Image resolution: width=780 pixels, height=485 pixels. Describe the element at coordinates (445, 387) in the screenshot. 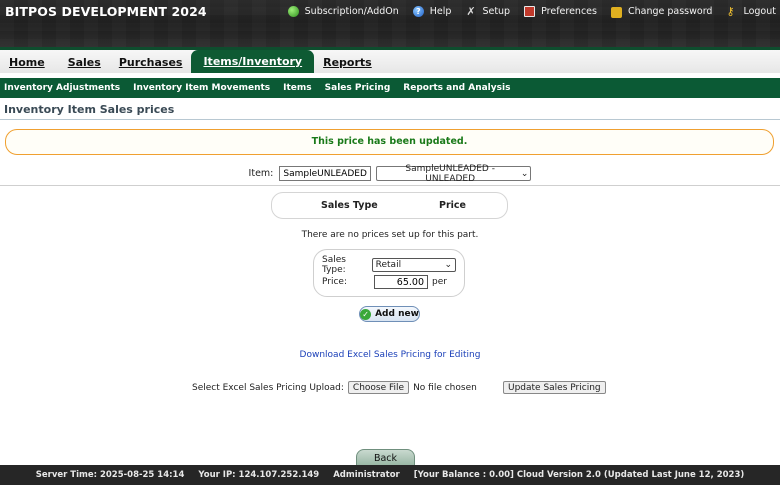

I see `no-file-status: No file chosen` at that location.